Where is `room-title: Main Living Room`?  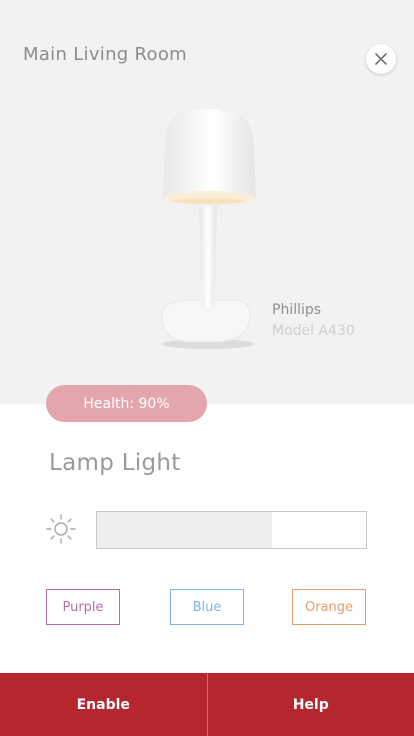
room-title: Main Living Room is located at coordinates (105, 54).